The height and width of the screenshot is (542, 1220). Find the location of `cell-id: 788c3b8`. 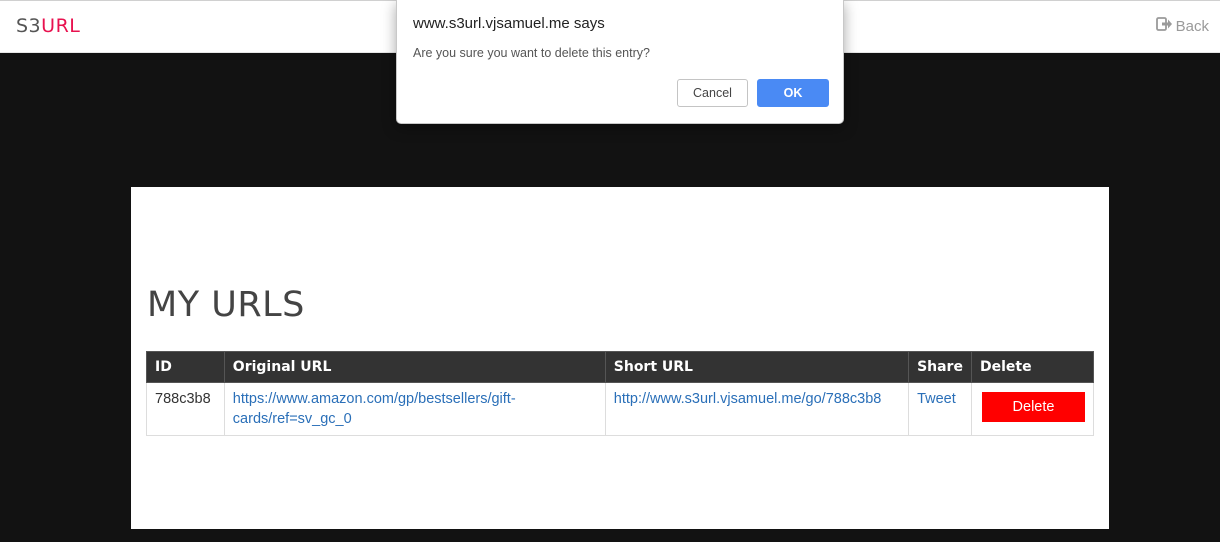

cell-id: 788c3b8 is located at coordinates (185, 409).